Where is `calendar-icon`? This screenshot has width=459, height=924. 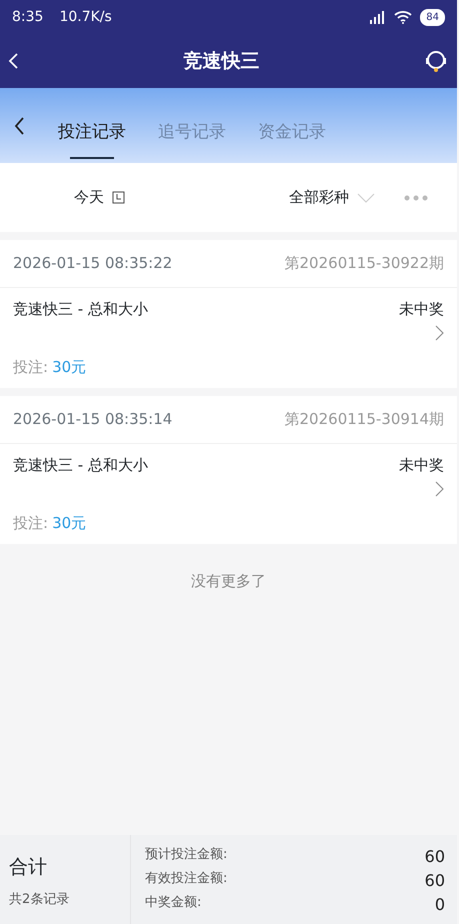
calendar-icon is located at coordinates (118, 197).